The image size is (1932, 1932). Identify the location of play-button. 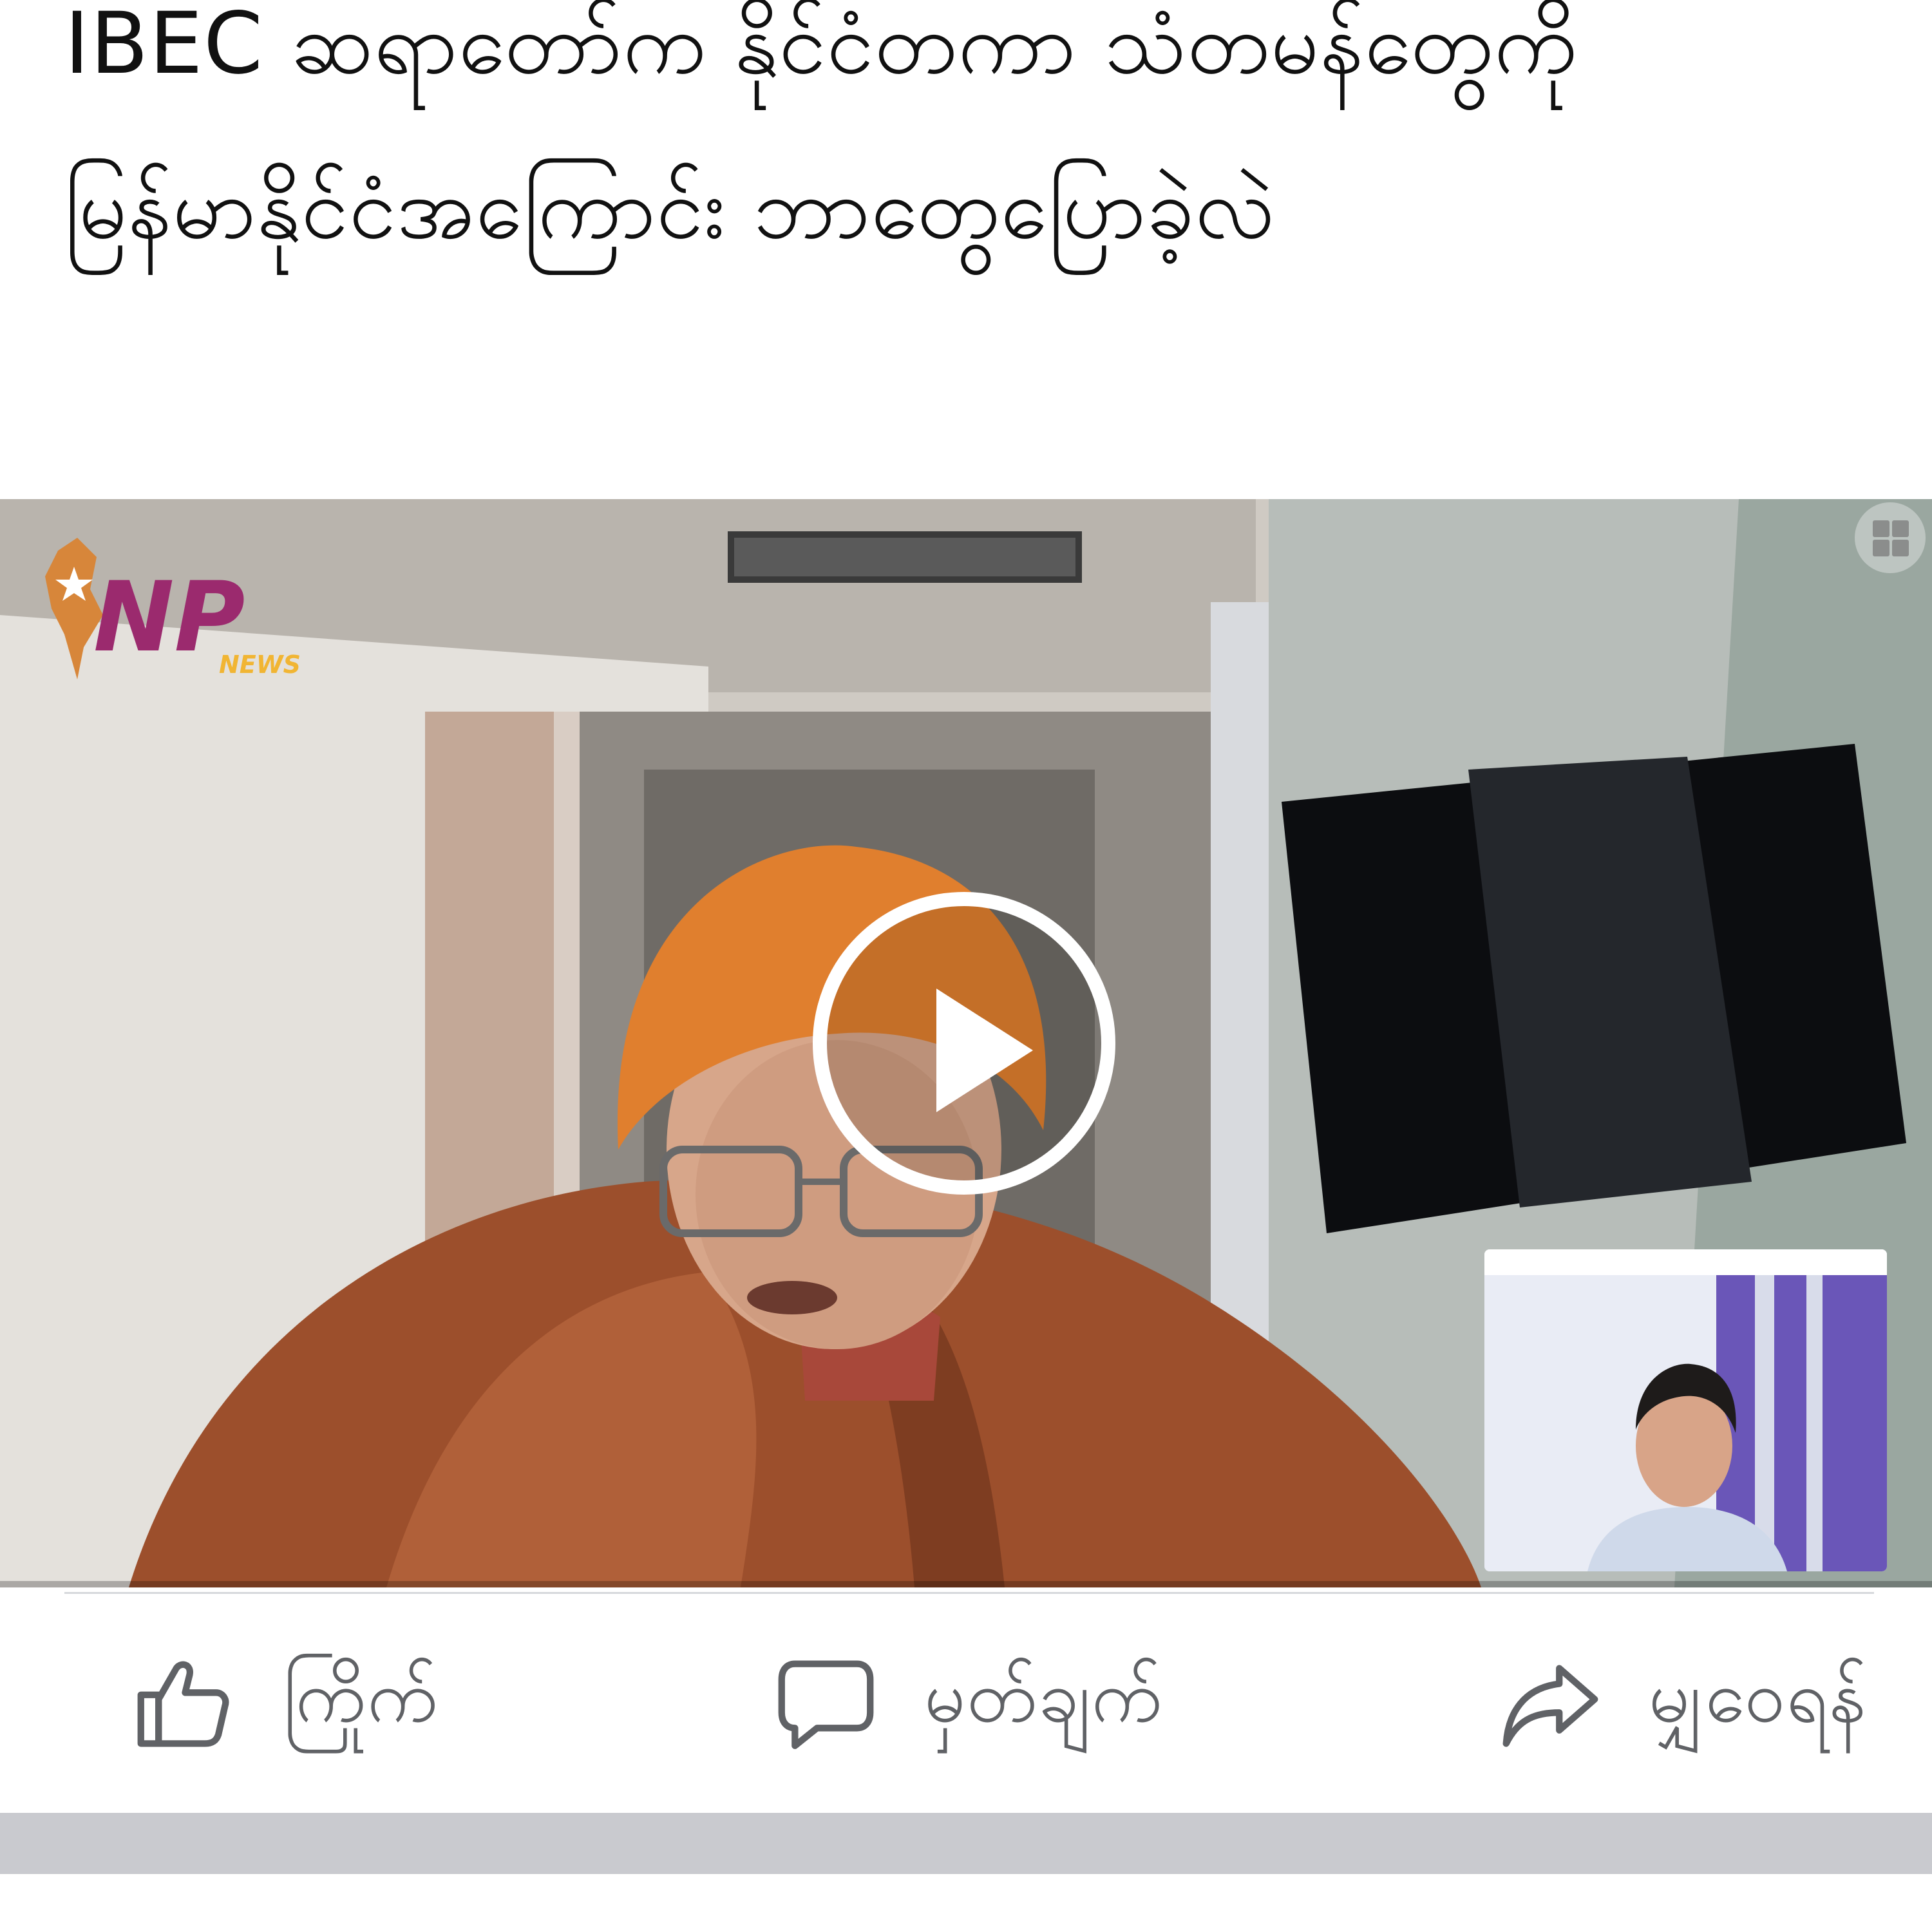
(964, 1043).